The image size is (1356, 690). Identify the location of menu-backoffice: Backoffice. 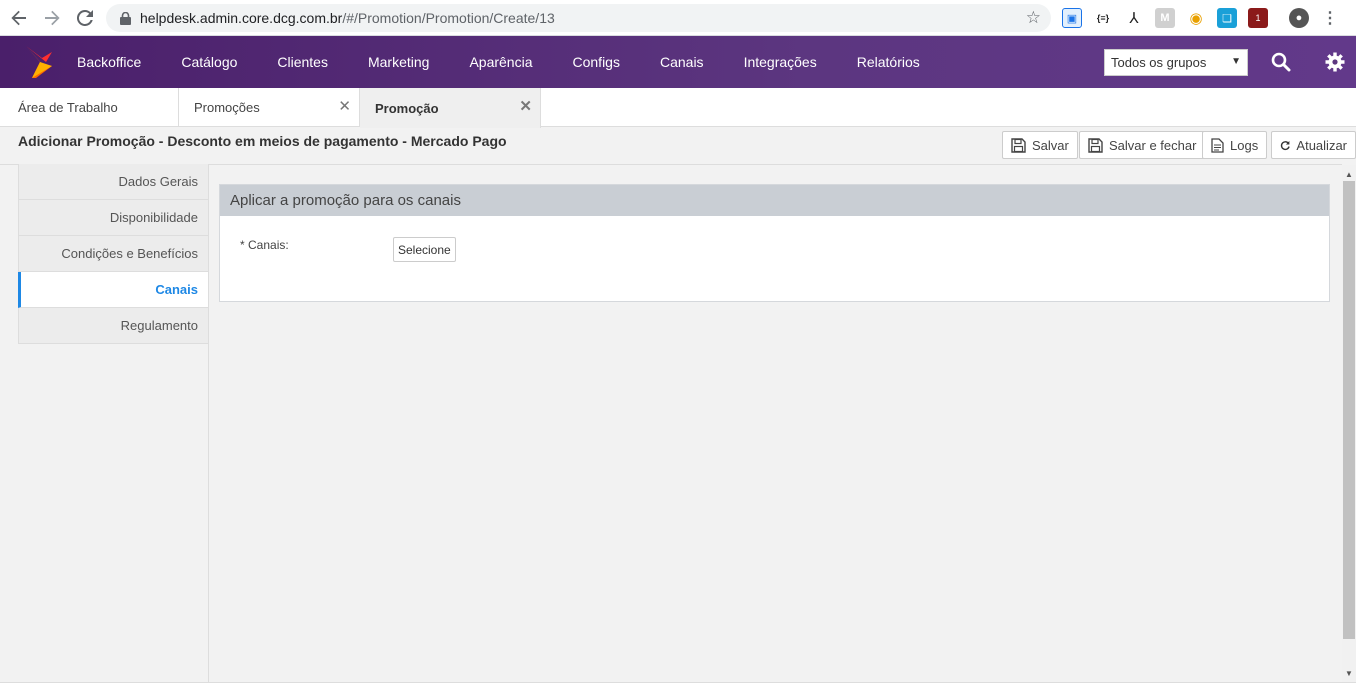
(109, 62).